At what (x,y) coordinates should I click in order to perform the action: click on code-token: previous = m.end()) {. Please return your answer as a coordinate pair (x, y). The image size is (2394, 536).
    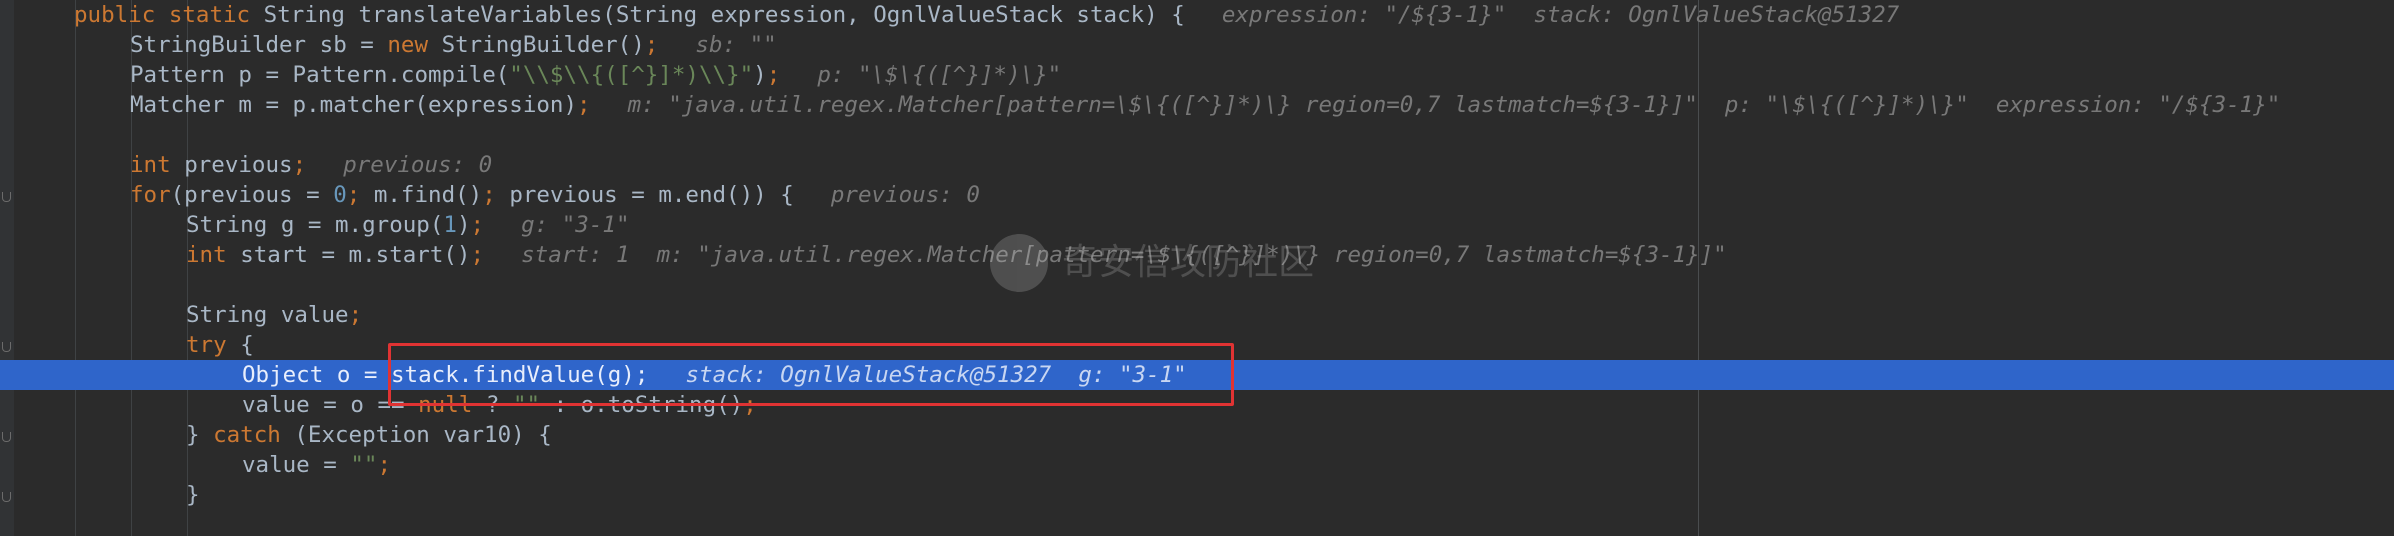
    Looking at the image, I should click on (651, 195).